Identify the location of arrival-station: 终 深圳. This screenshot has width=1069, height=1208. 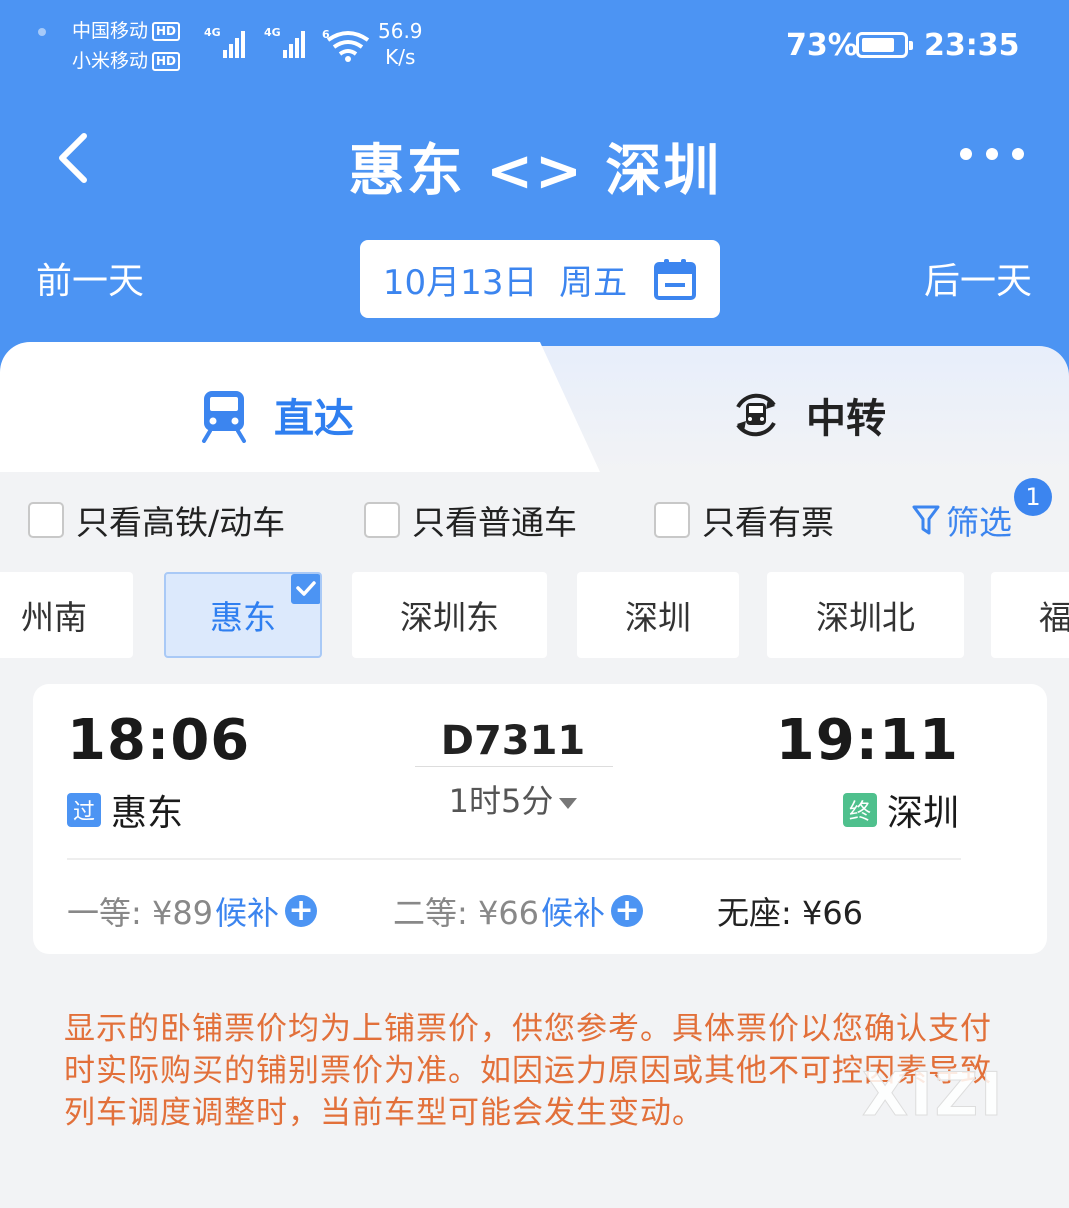
(900, 810).